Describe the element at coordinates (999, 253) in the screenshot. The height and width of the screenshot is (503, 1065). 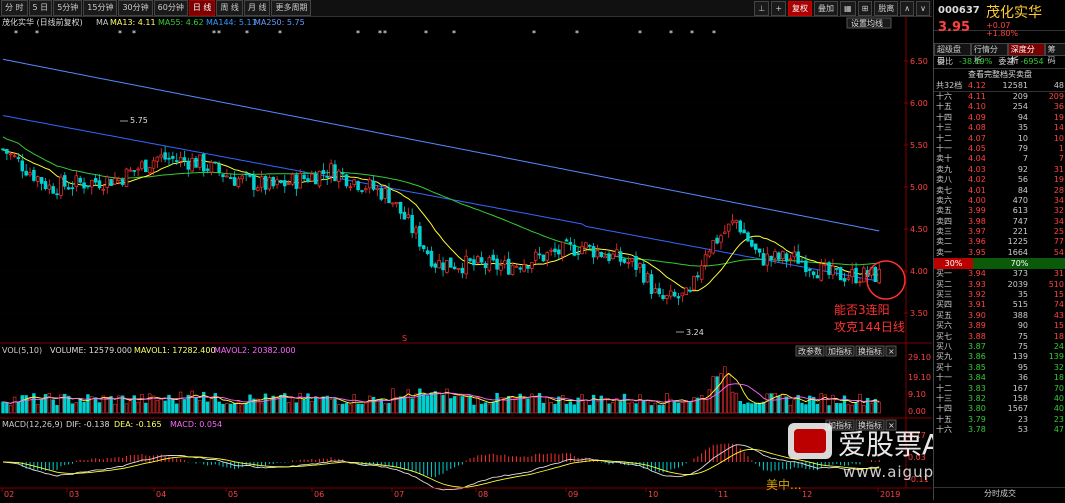
I see `ask-row: 卖一 3.95 1664 54` at that location.